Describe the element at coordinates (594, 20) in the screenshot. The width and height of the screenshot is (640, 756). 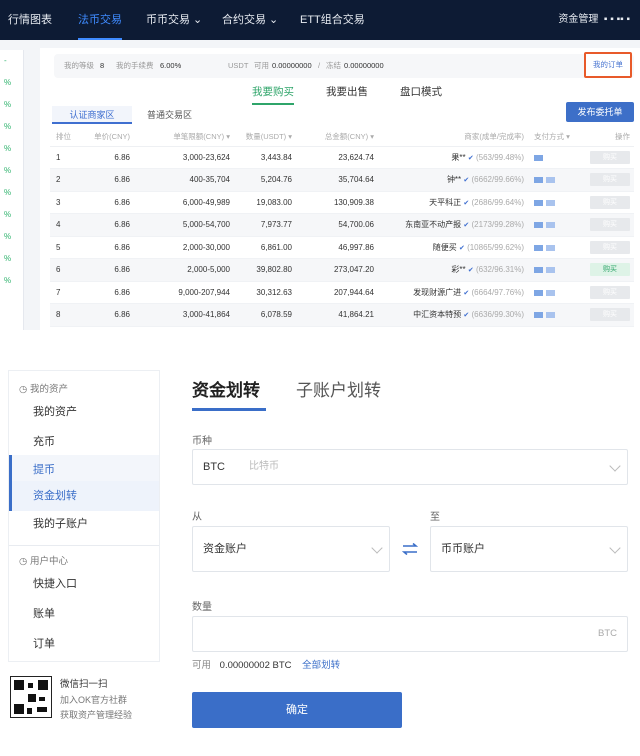
I see `nav-asset-management: 资金管理 ▪ ▪ ▪▪ ▪` at that location.